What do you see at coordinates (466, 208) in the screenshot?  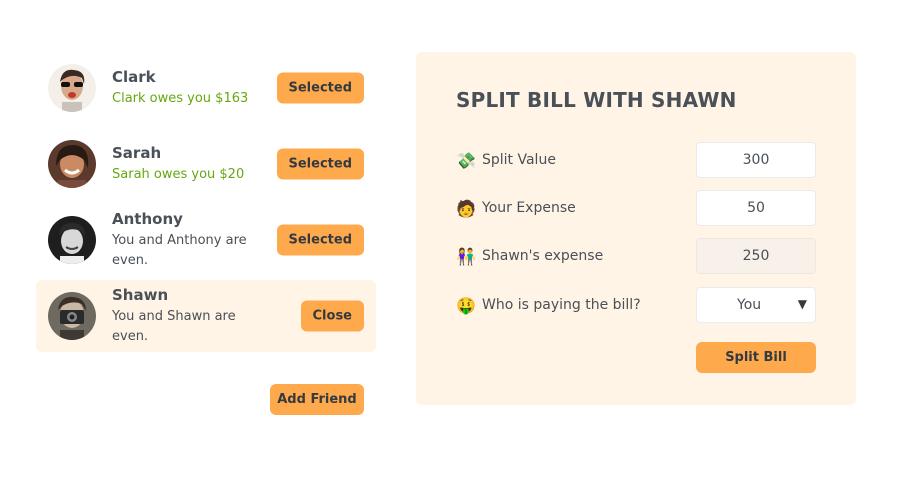 I see `person-icon: 🧑` at bounding box center [466, 208].